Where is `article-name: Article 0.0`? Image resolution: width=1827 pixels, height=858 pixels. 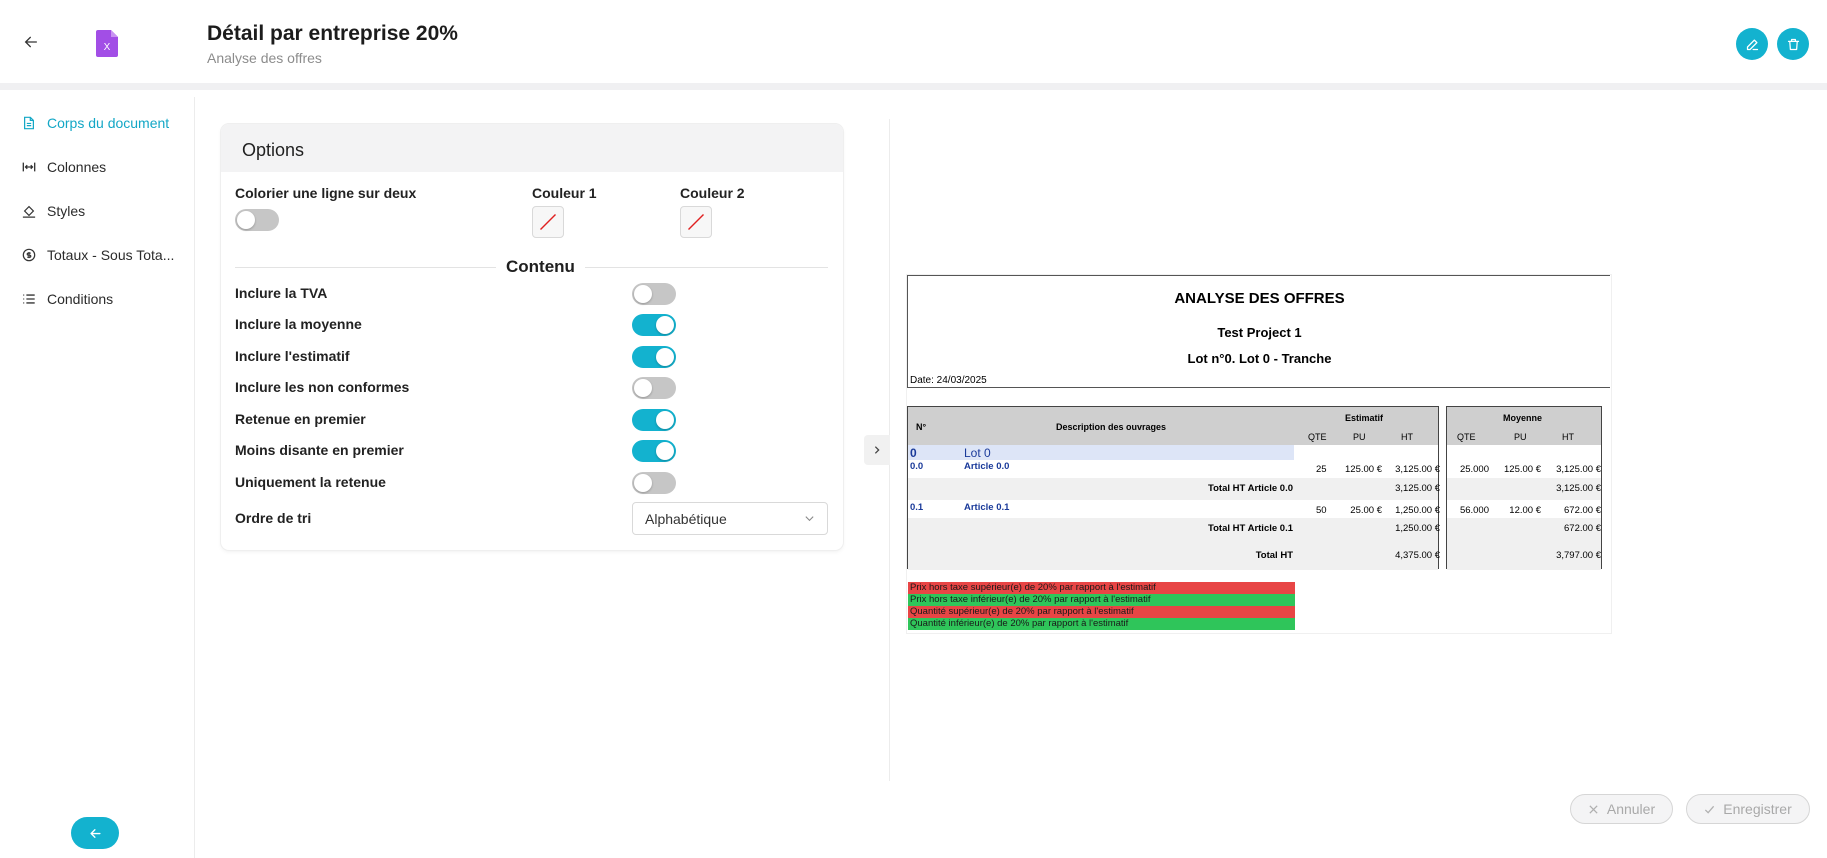
article-name: Article 0.0 is located at coordinates (987, 466).